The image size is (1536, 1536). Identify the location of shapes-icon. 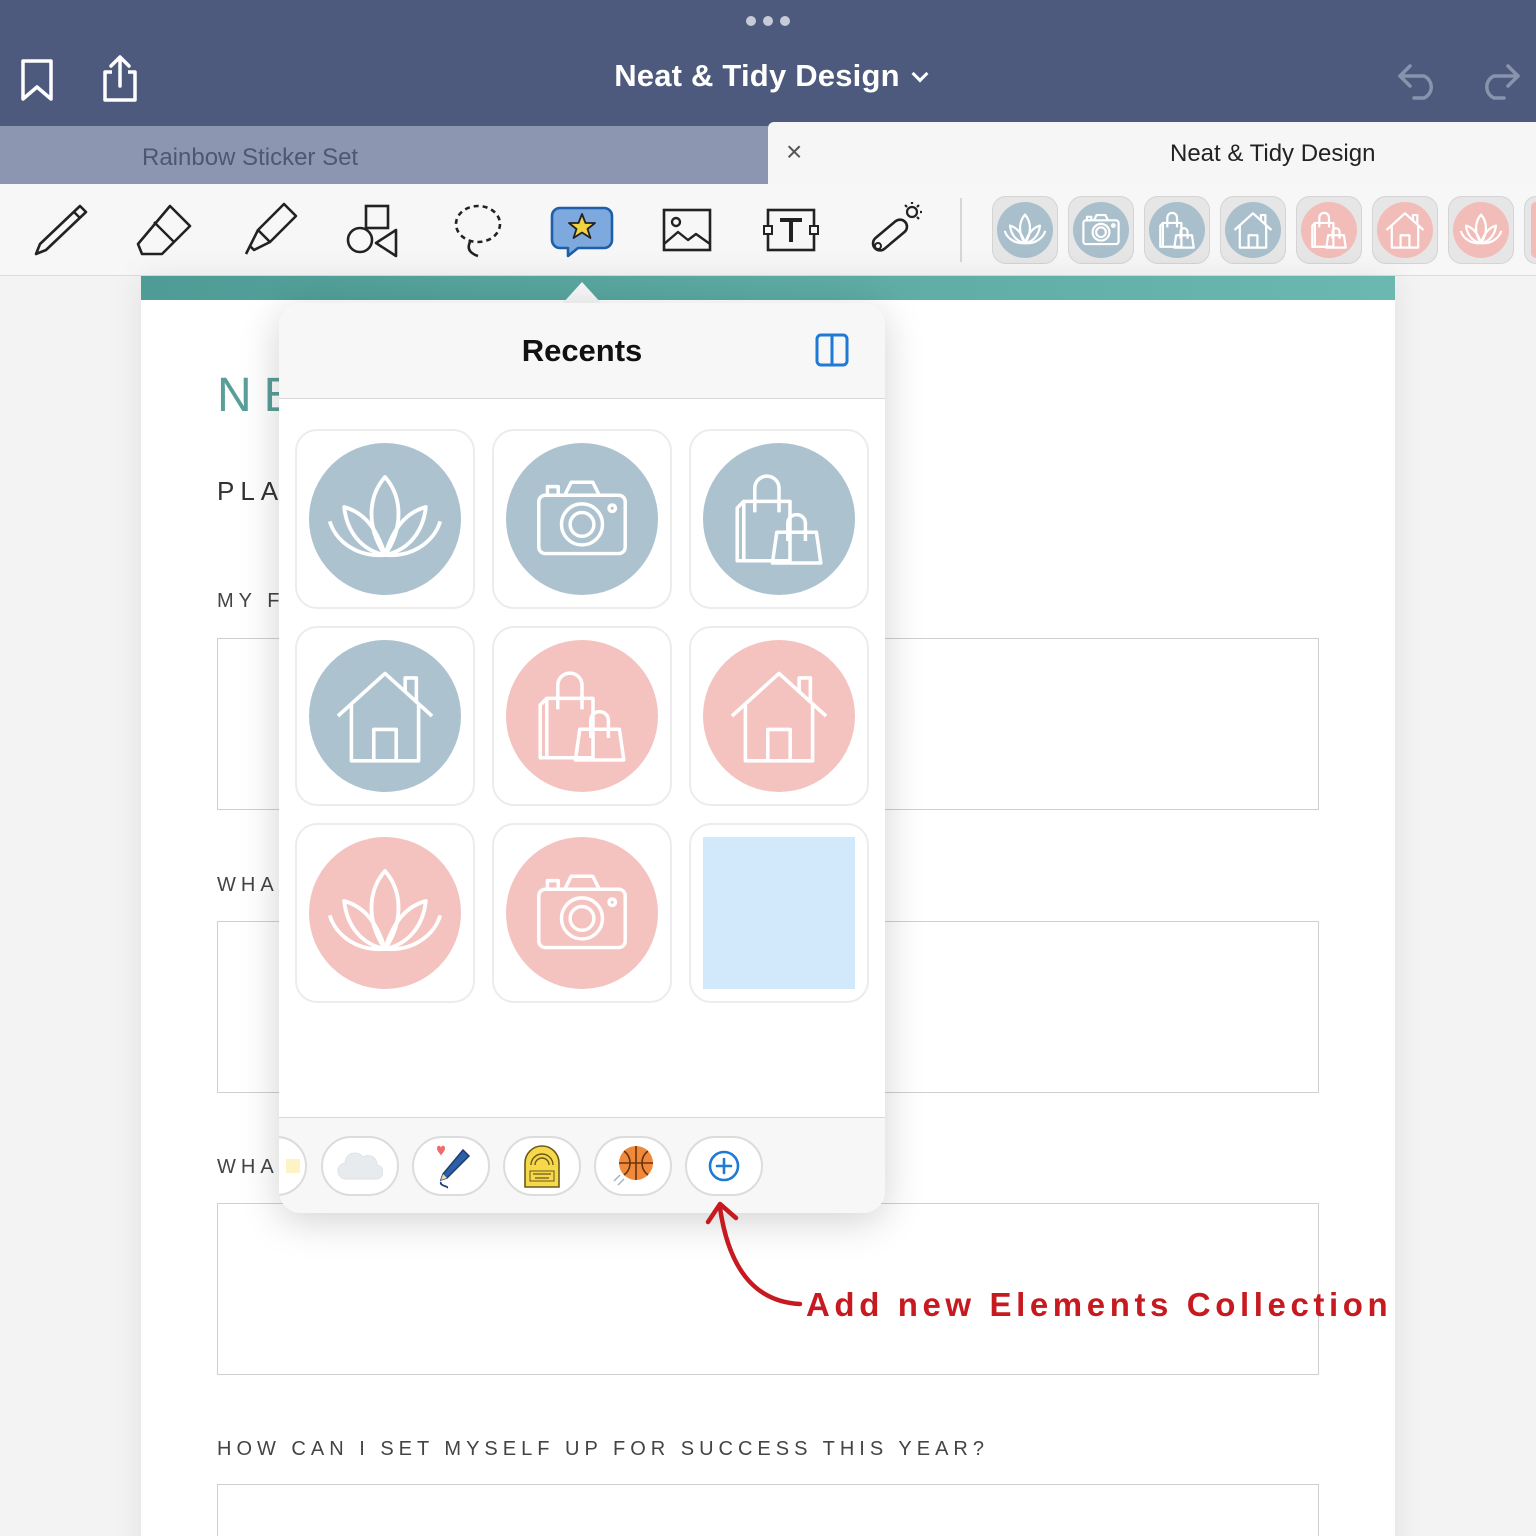
(374, 230).